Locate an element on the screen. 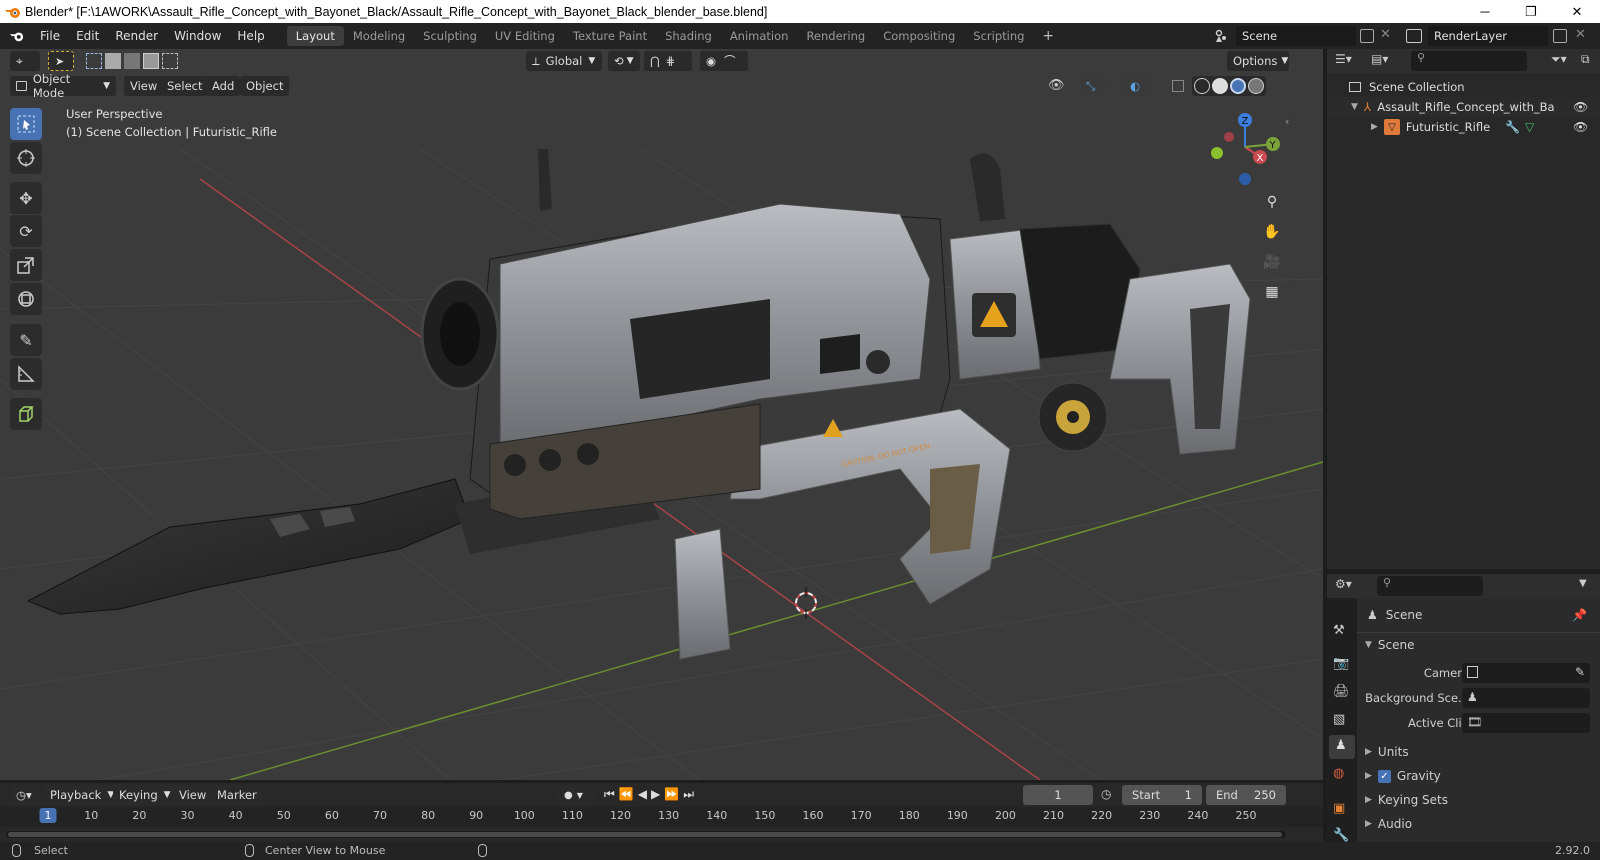 This screenshot has height=860, width=1600. world-tab-icon: ◍ is located at coordinates (1338, 773).